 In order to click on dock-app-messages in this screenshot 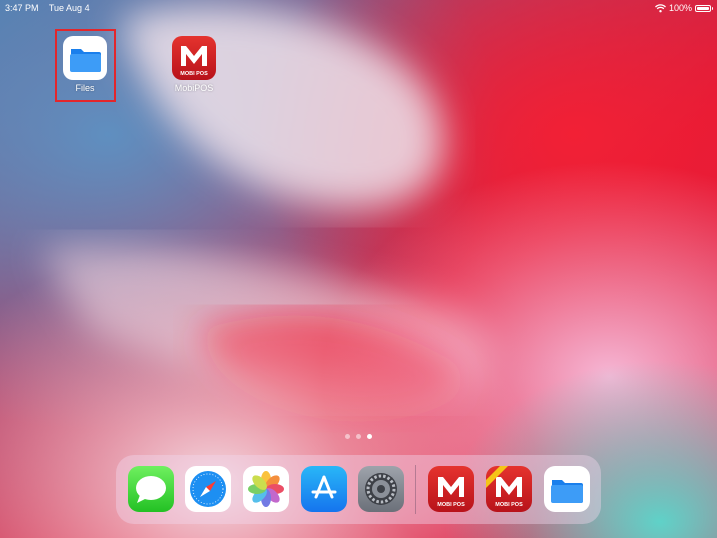, I will do `click(151, 489)`.